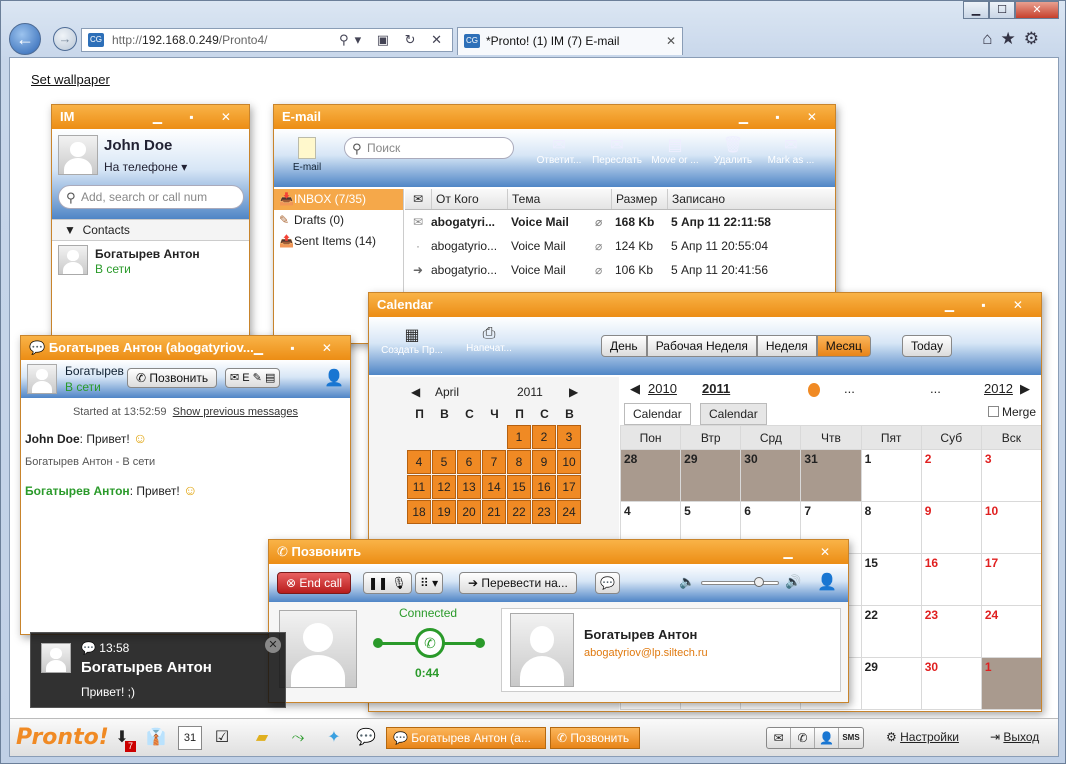 Image resolution: width=1066 pixels, height=764 pixels. What do you see at coordinates (469, 462) in the screenshot?
I see `mini-day: 6` at bounding box center [469, 462].